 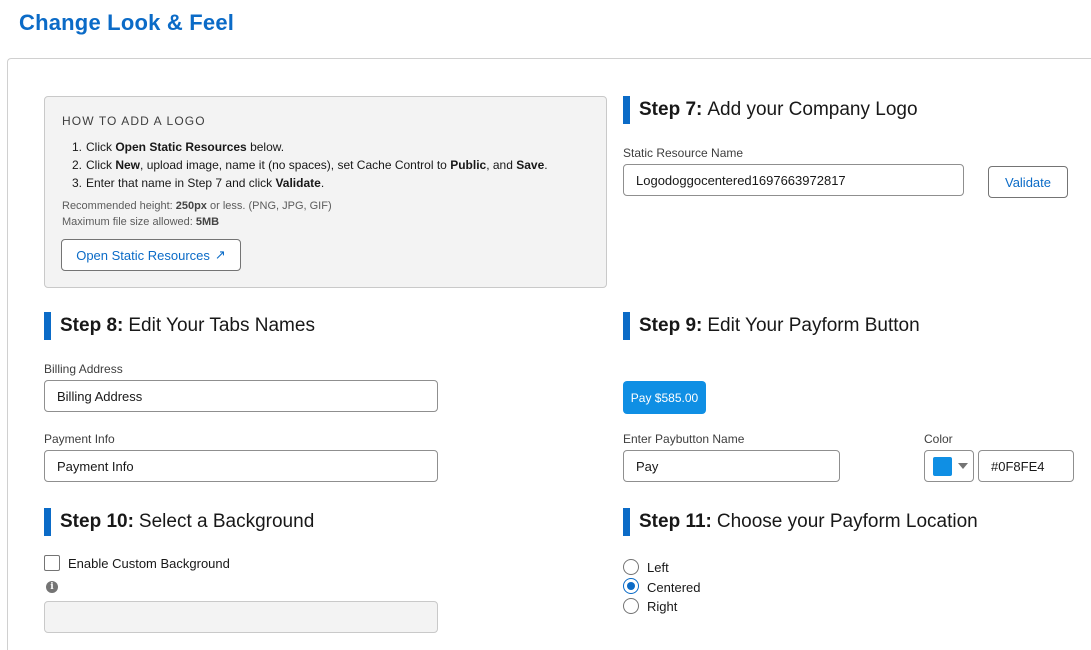 What do you see at coordinates (79, 439) in the screenshot?
I see `payment-info-label: Payment Info` at bounding box center [79, 439].